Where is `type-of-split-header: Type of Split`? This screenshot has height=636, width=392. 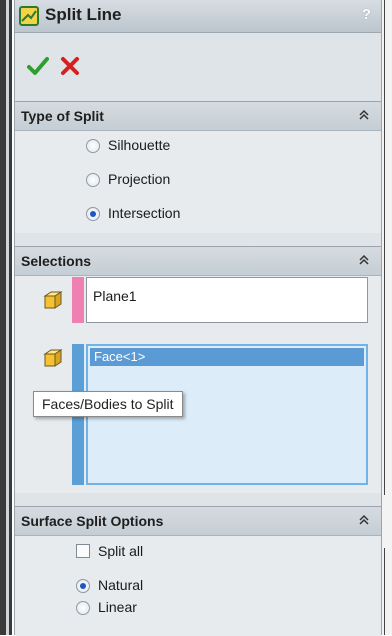 type-of-split-header: Type of Split is located at coordinates (198, 116).